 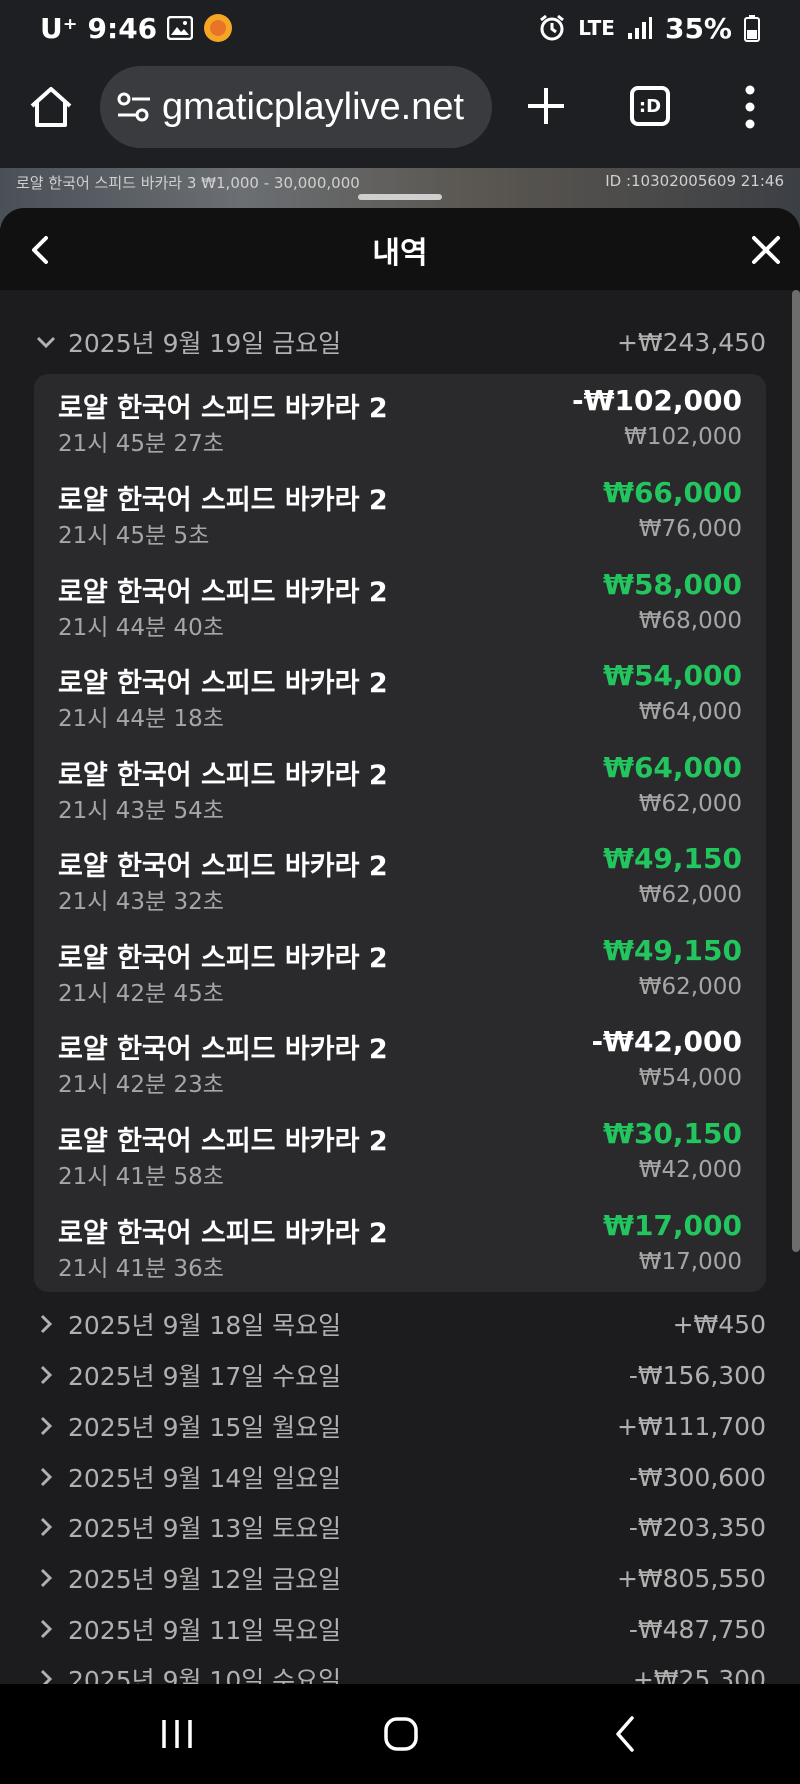 I want to click on day-date: 2025년 9월 19일 금요일, so click(x=205, y=343).